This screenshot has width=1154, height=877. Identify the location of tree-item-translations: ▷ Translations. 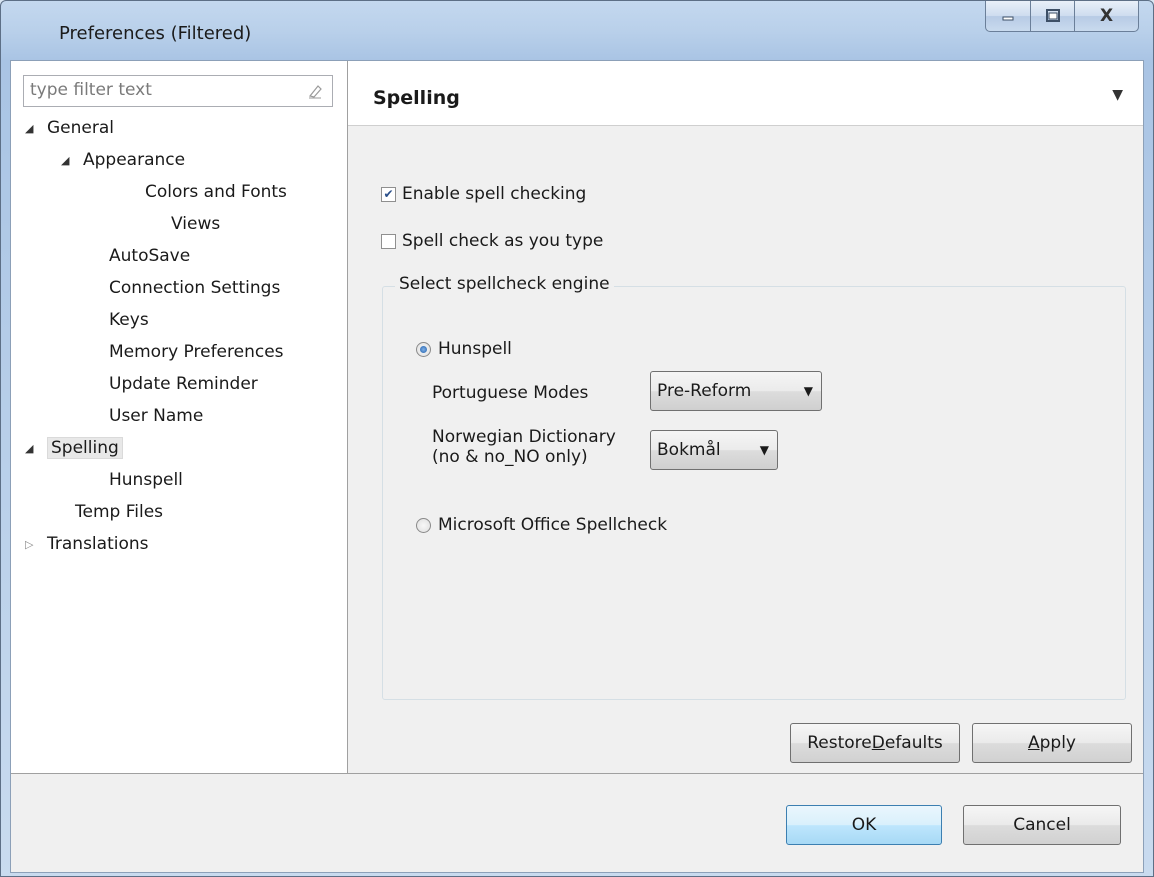
(87, 544).